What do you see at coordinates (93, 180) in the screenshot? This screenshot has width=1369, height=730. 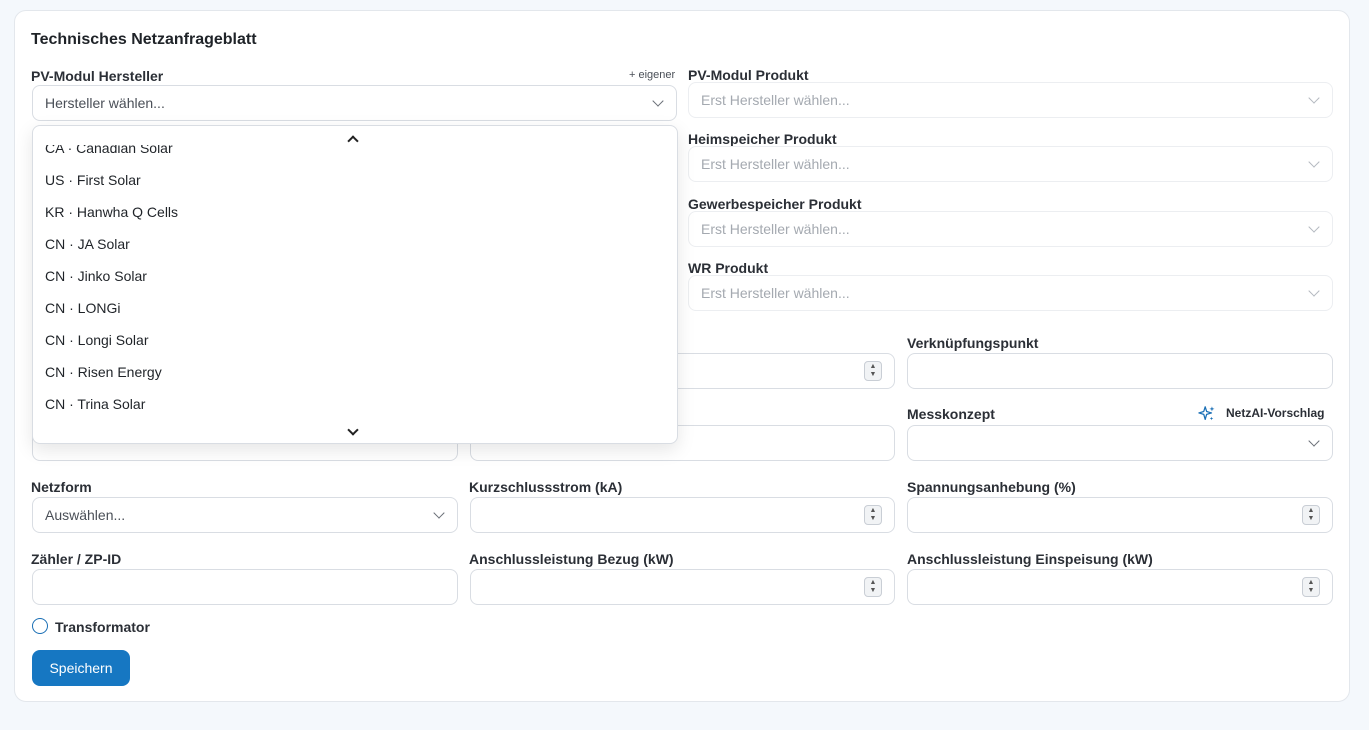 I see `dropdown-item: US · First Solar` at bounding box center [93, 180].